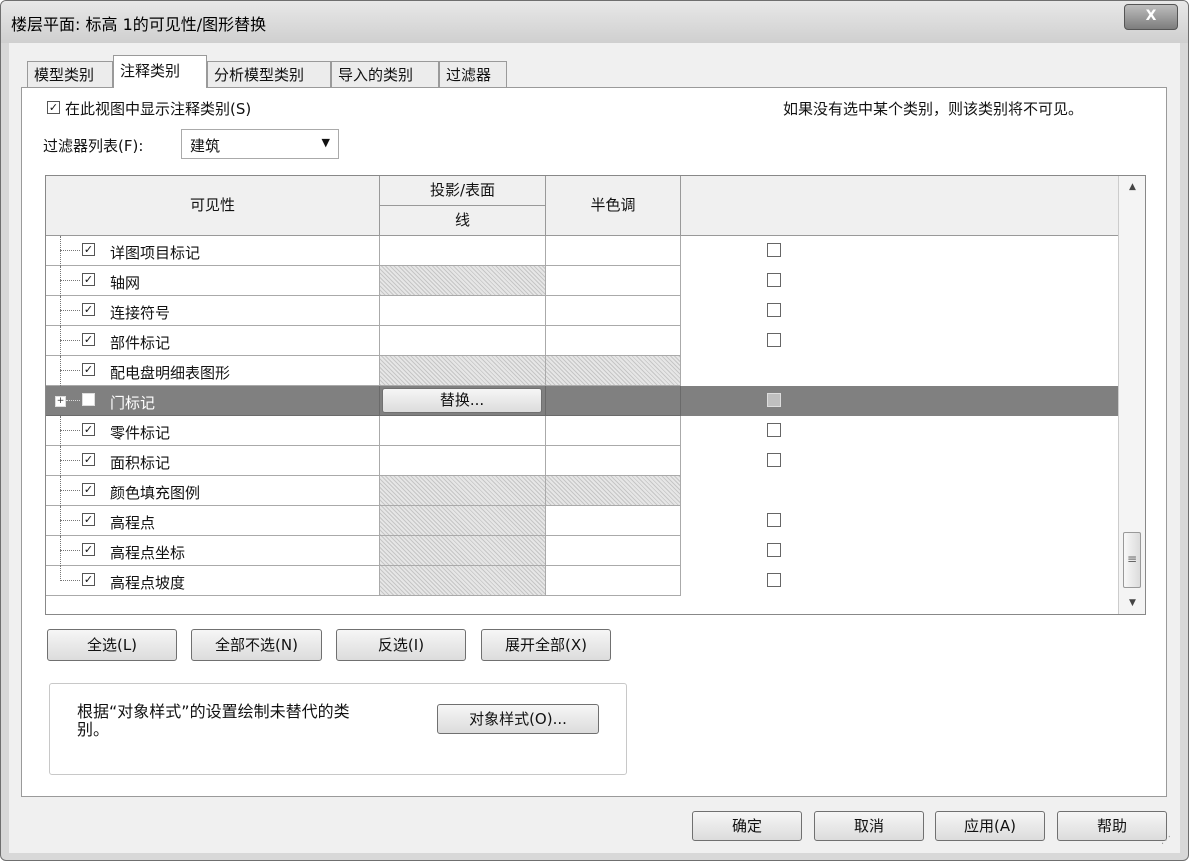 This screenshot has width=1189, height=861. What do you see at coordinates (140, 433) in the screenshot?
I see `row-category-name: 零件标记` at bounding box center [140, 433].